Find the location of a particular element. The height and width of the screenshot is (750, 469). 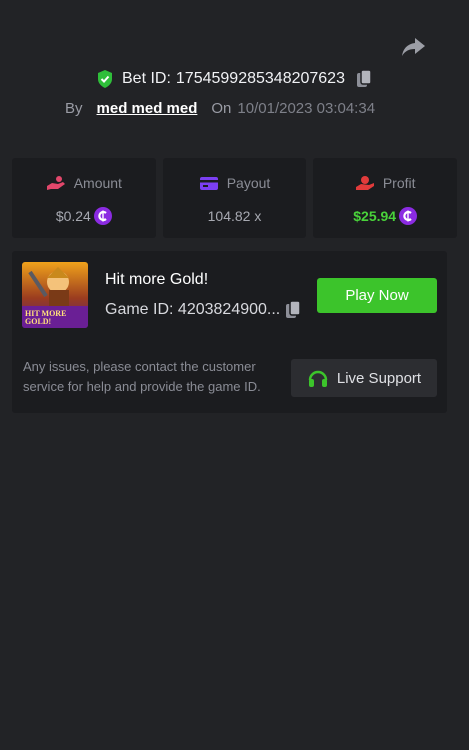

bet-id-row: Bet ID: 1754599285348207623 is located at coordinates (234, 79).